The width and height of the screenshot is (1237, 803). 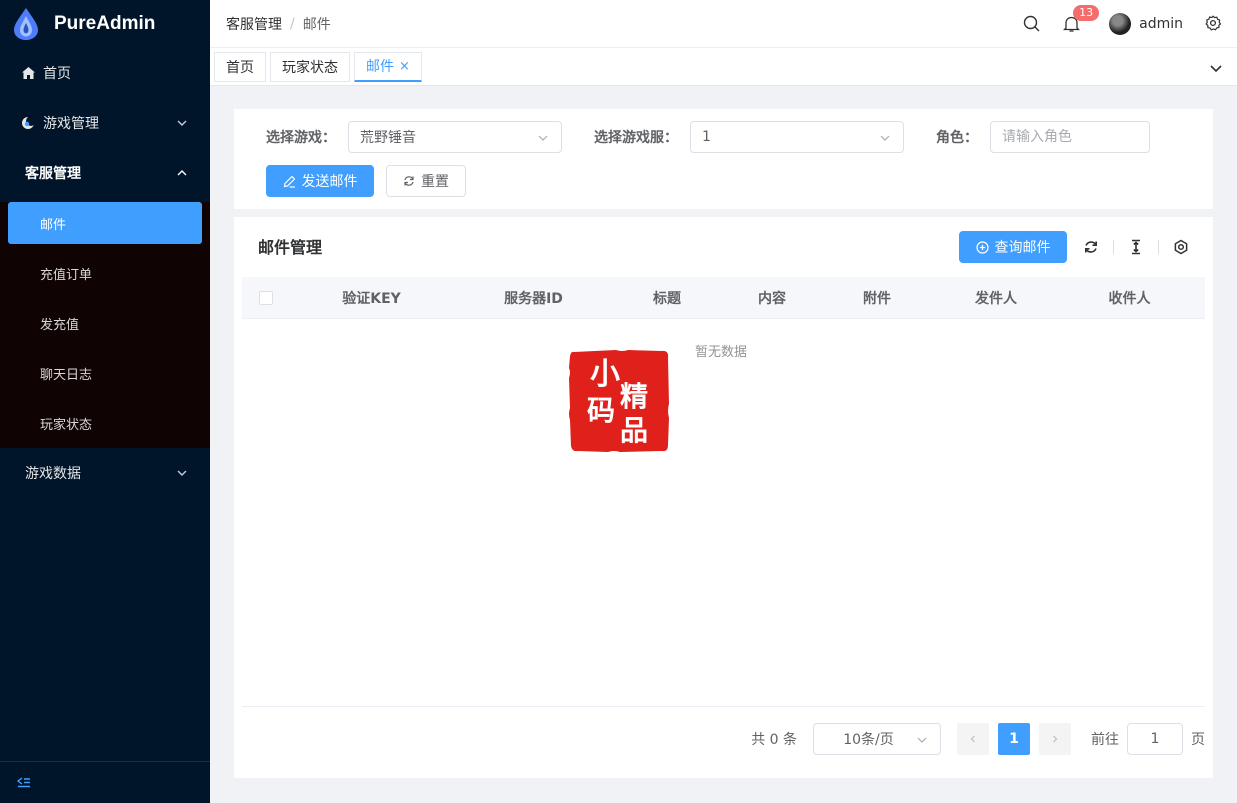 I want to click on sidebar-item-label: 充值订单, so click(x=66, y=275).